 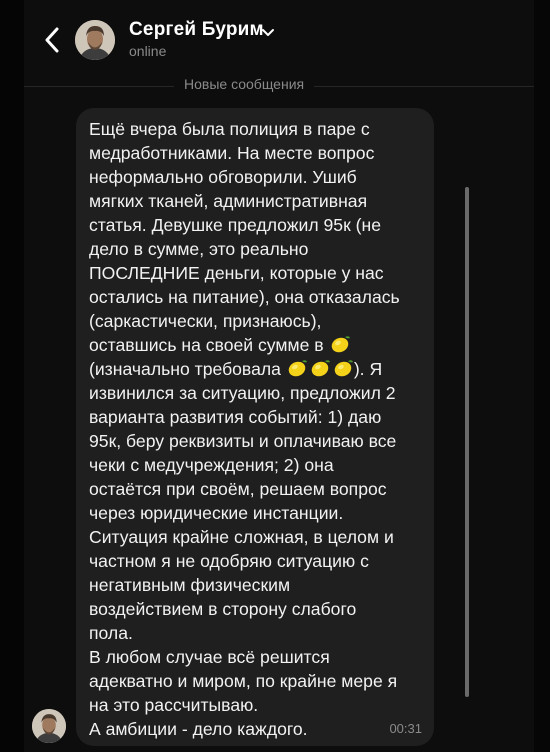 What do you see at coordinates (211, 465) in the screenshot?
I see `message-line: чеки с медучреждения; 2) она` at bounding box center [211, 465].